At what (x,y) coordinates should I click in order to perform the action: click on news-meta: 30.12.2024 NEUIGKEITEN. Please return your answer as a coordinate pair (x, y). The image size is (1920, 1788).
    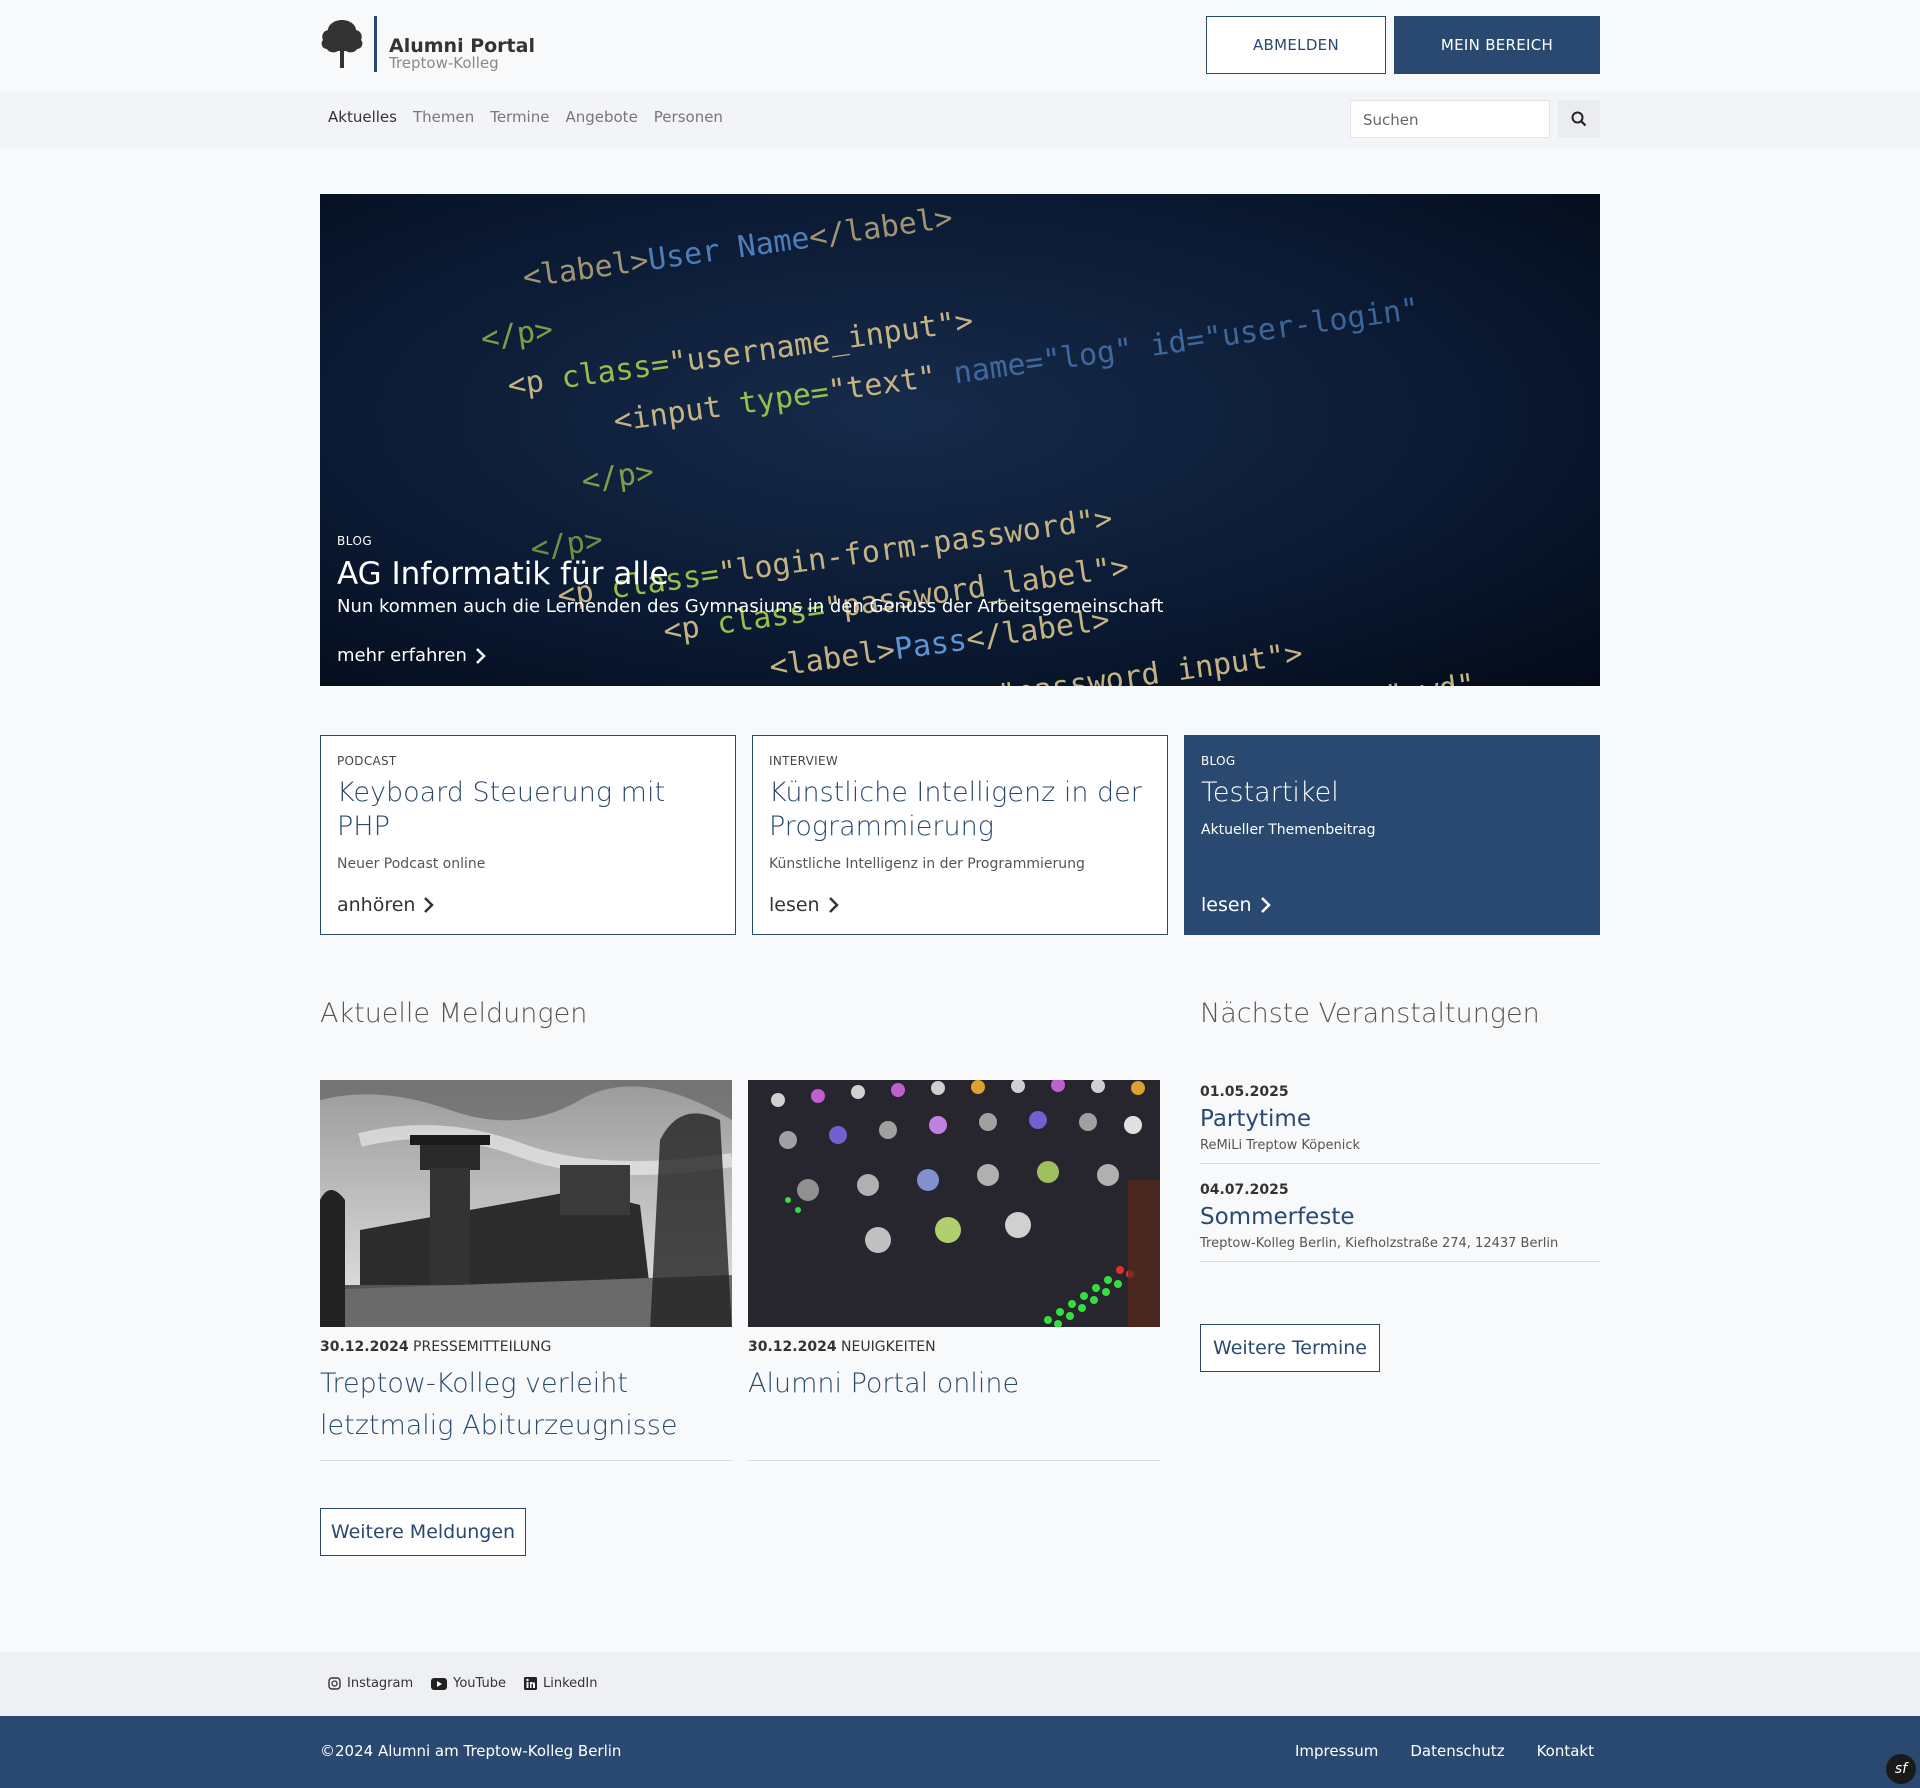
    Looking at the image, I should click on (954, 1347).